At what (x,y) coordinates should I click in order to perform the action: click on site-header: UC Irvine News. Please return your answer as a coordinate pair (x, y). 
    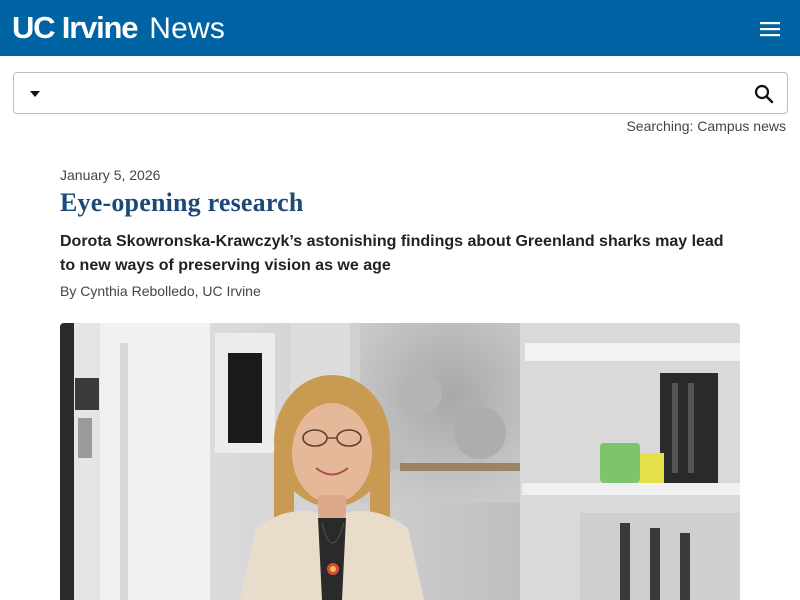
    Looking at the image, I should click on (400, 28).